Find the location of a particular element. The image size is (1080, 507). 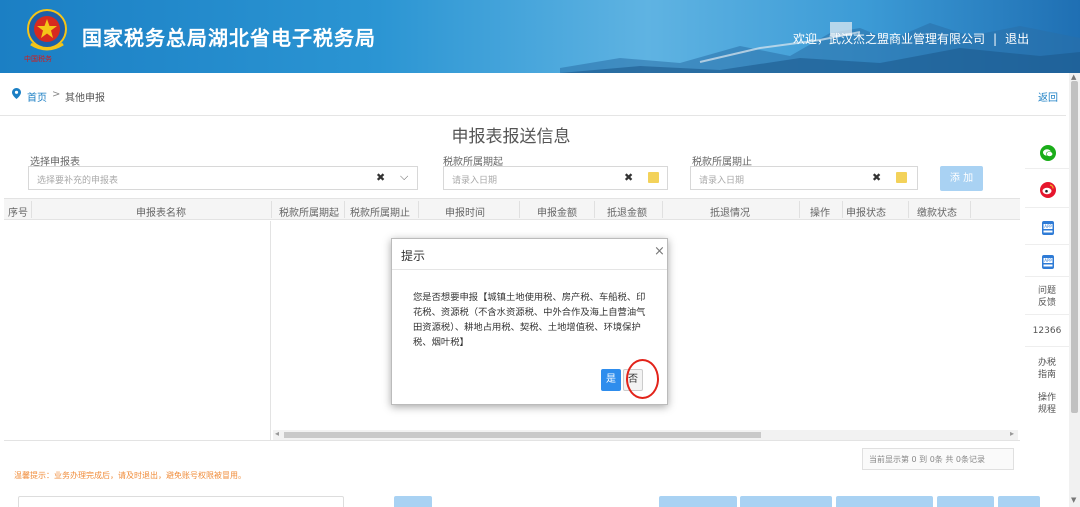

chevron-down-icon: ⌵ is located at coordinates (404, 177).